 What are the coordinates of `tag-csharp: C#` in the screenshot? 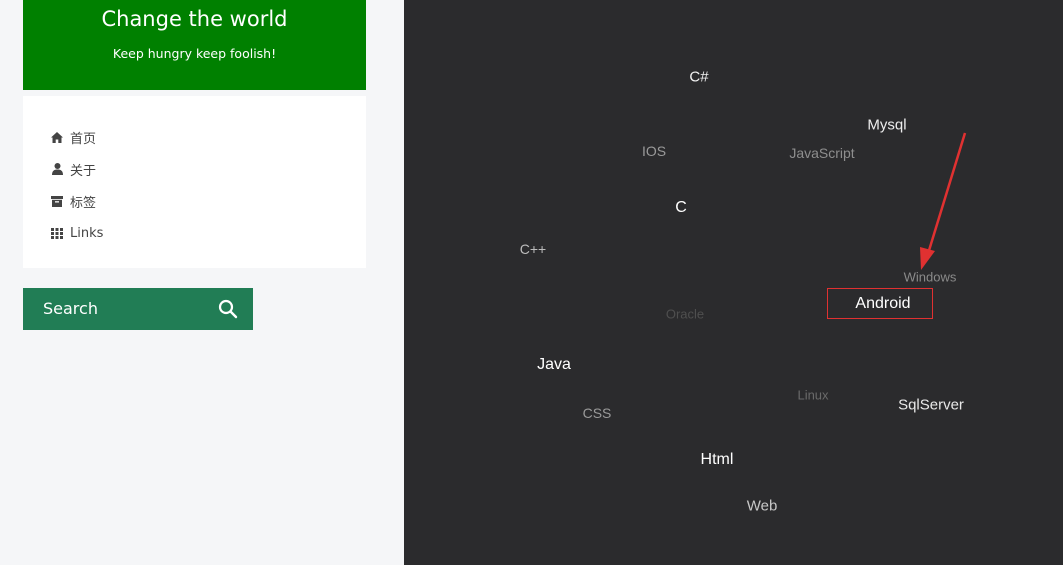 It's located at (698, 77).